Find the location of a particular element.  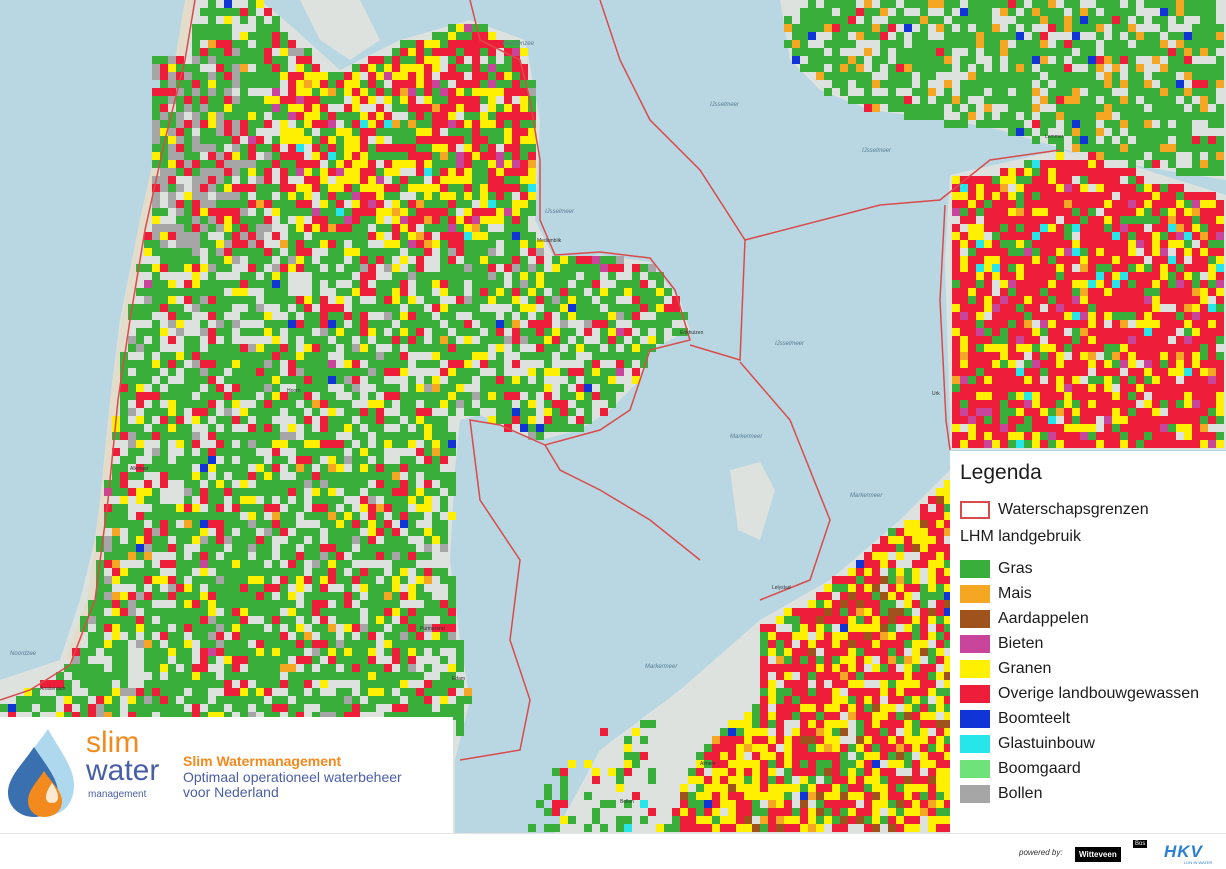

city-label: Enkhuizen is located at coordinates (692, 333).